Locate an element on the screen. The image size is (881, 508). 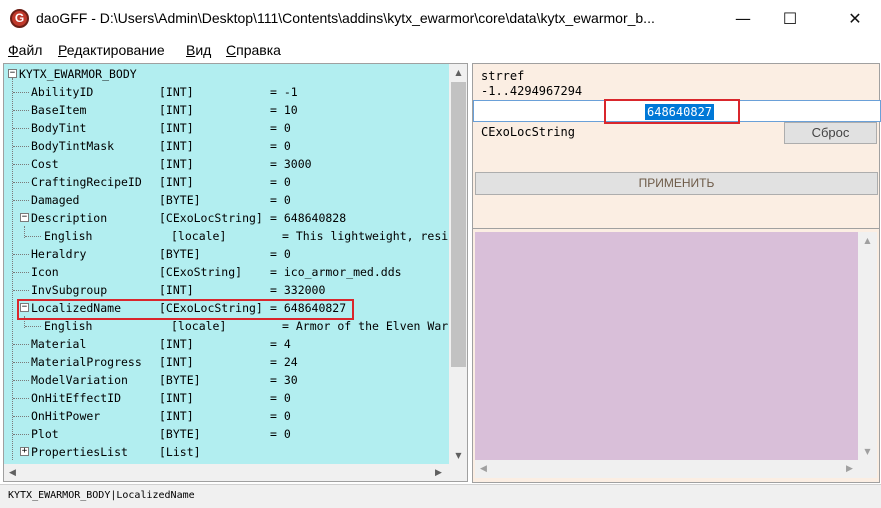
tree-row: BodyTint [INT] = 0 is located at coordinates (226, 128).